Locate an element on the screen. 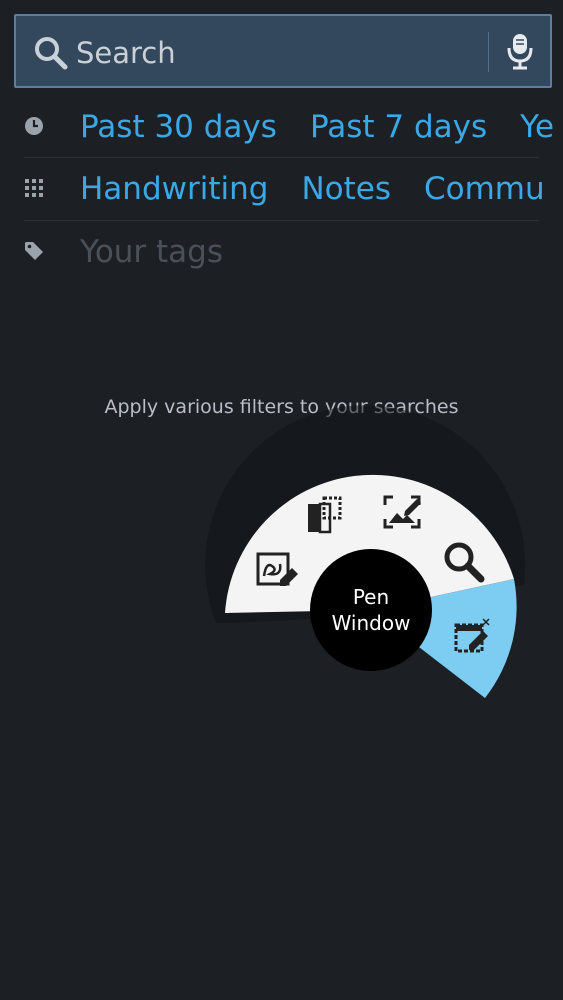 This screenshot has width=563, height=1000. window-label: Window is located at coordinates (371, 623).